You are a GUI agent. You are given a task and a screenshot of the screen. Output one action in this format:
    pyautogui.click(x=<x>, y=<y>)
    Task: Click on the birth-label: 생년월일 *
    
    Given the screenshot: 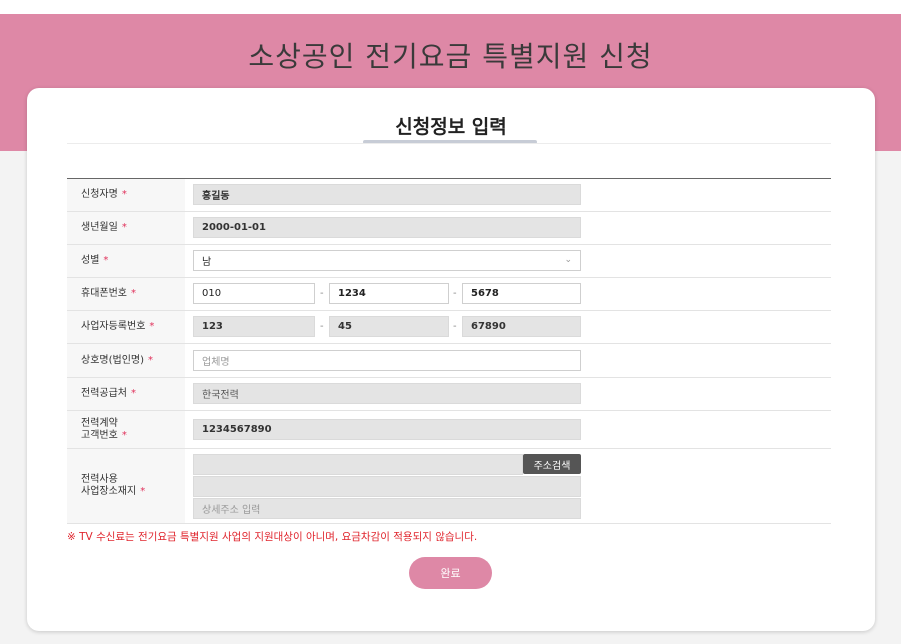 What is the action you would take?
    pyautogui.click(x=126, y=228)
    